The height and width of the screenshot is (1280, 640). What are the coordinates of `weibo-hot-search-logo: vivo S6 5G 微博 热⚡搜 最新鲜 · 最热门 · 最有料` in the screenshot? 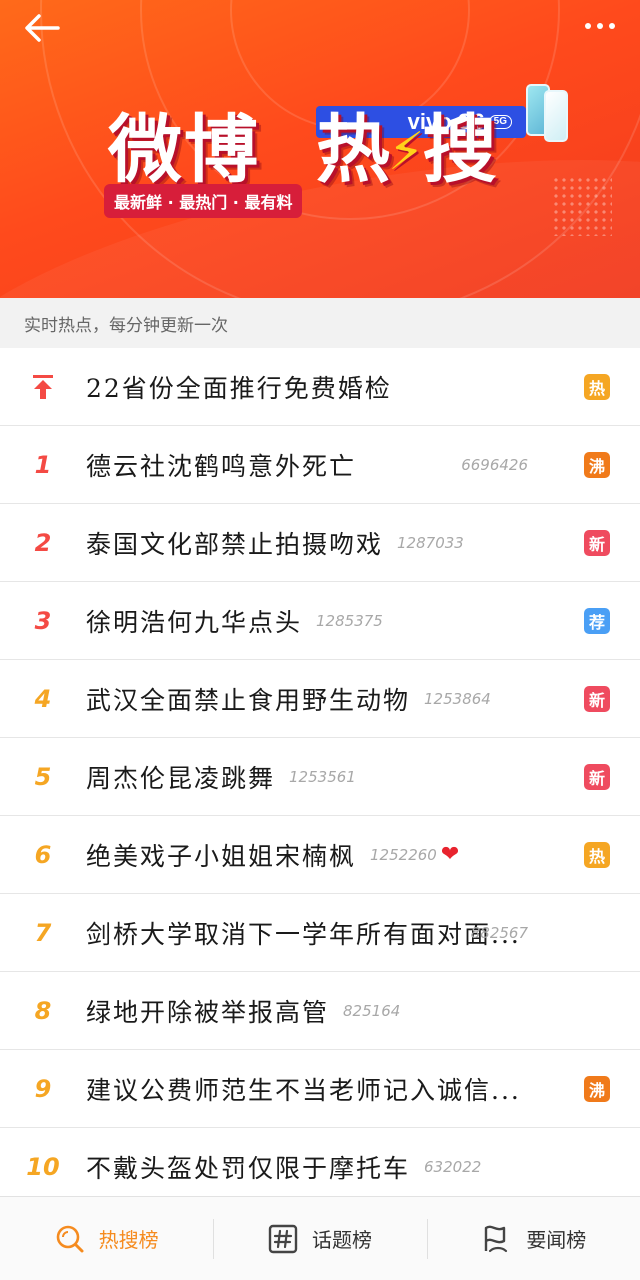 It's located at (336, 161).